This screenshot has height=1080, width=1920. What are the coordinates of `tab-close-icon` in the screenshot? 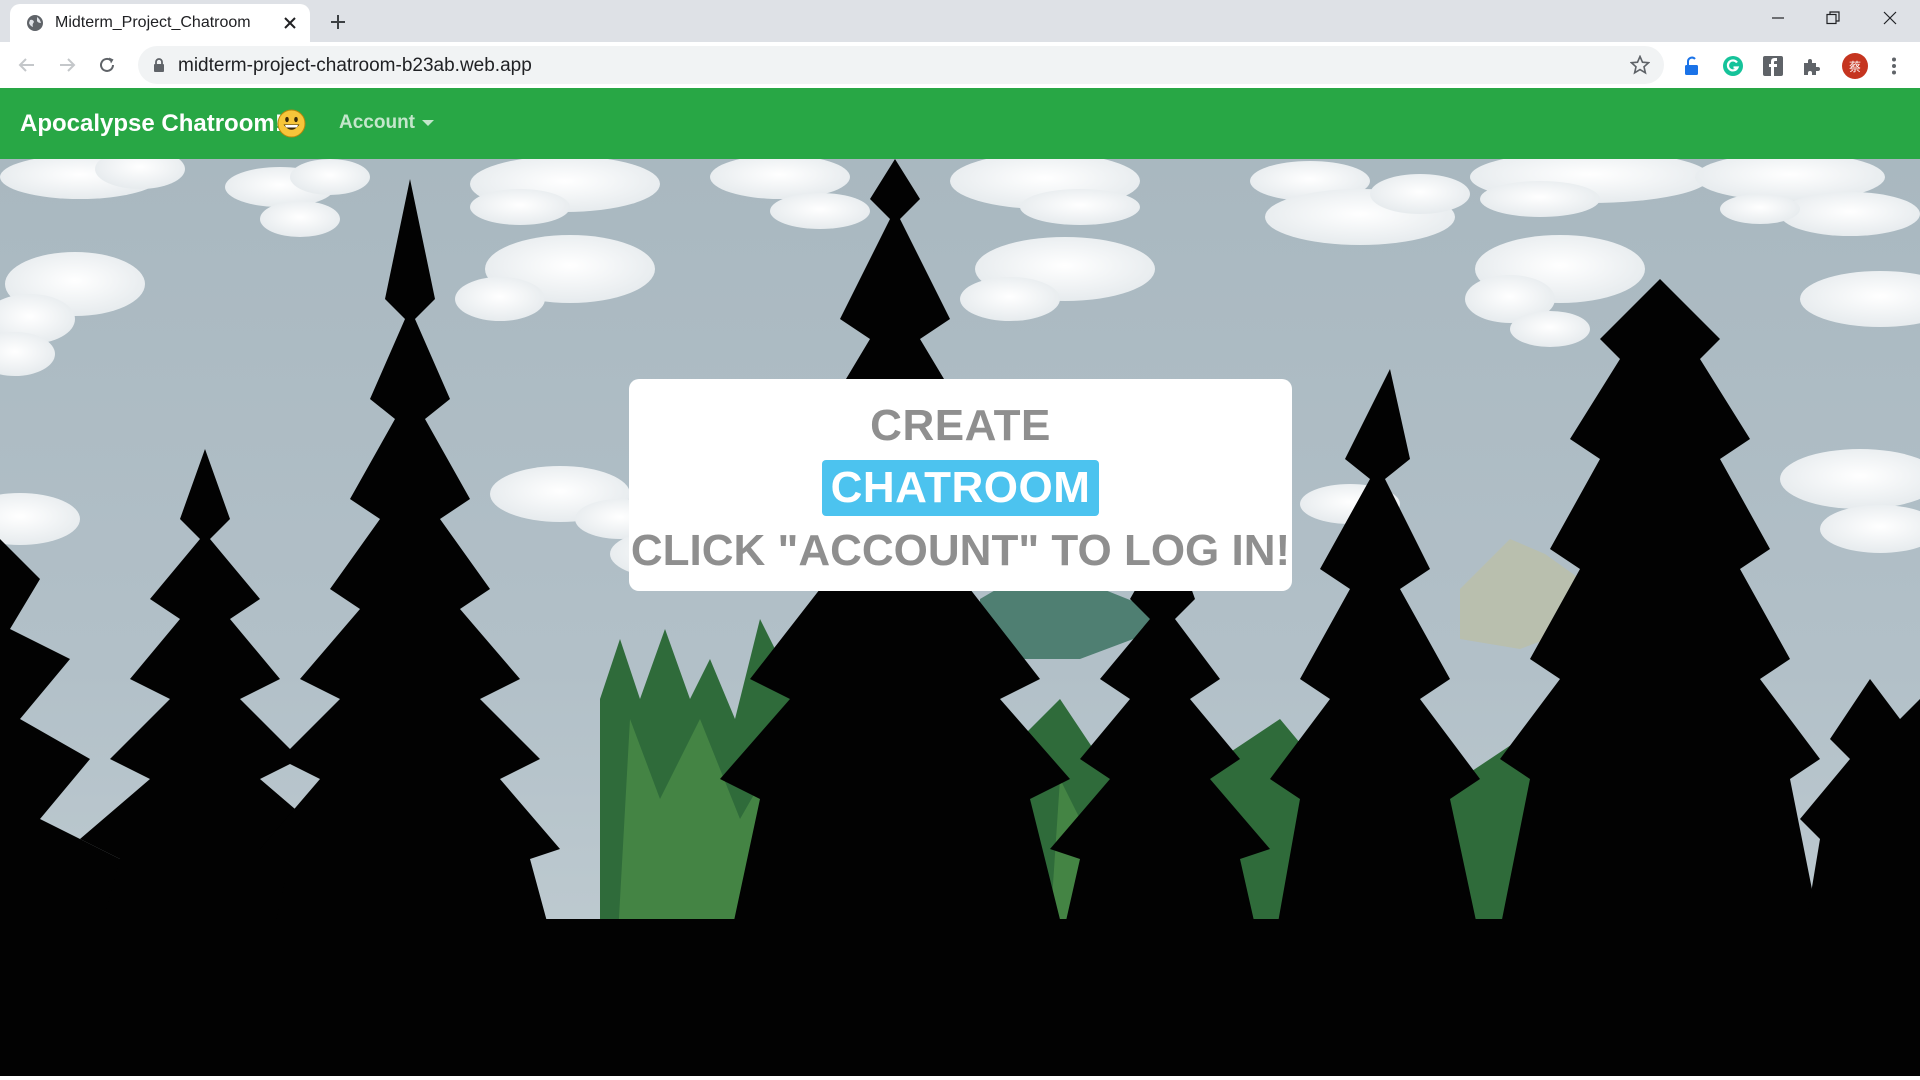 It's located at (290, 23).